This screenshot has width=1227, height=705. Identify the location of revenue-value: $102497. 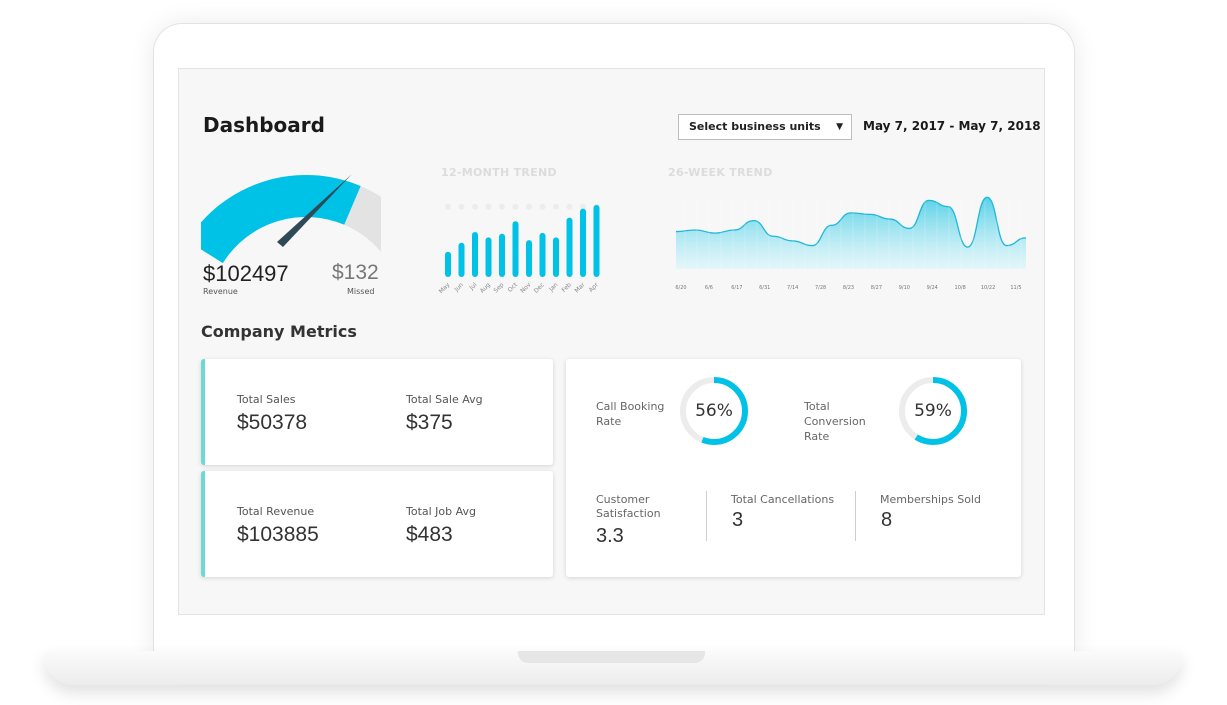
(246, 273).